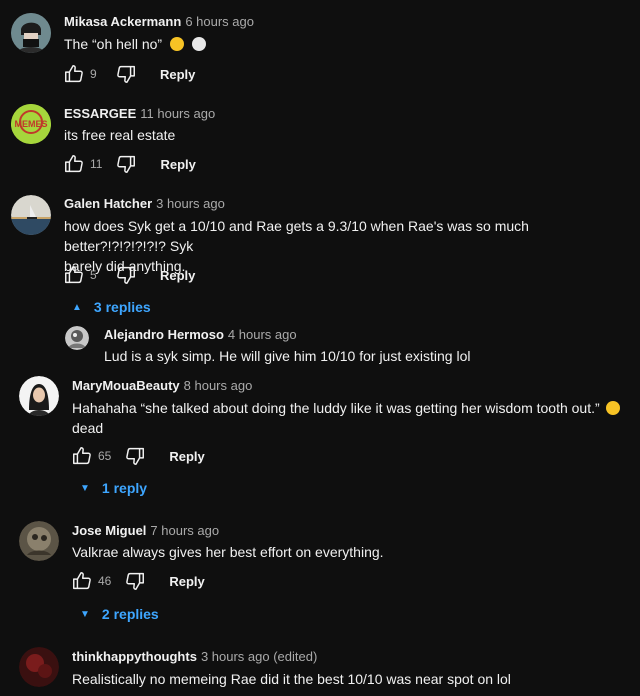  I want to click on timestamp: 3 hours ago, so click(190, 203).